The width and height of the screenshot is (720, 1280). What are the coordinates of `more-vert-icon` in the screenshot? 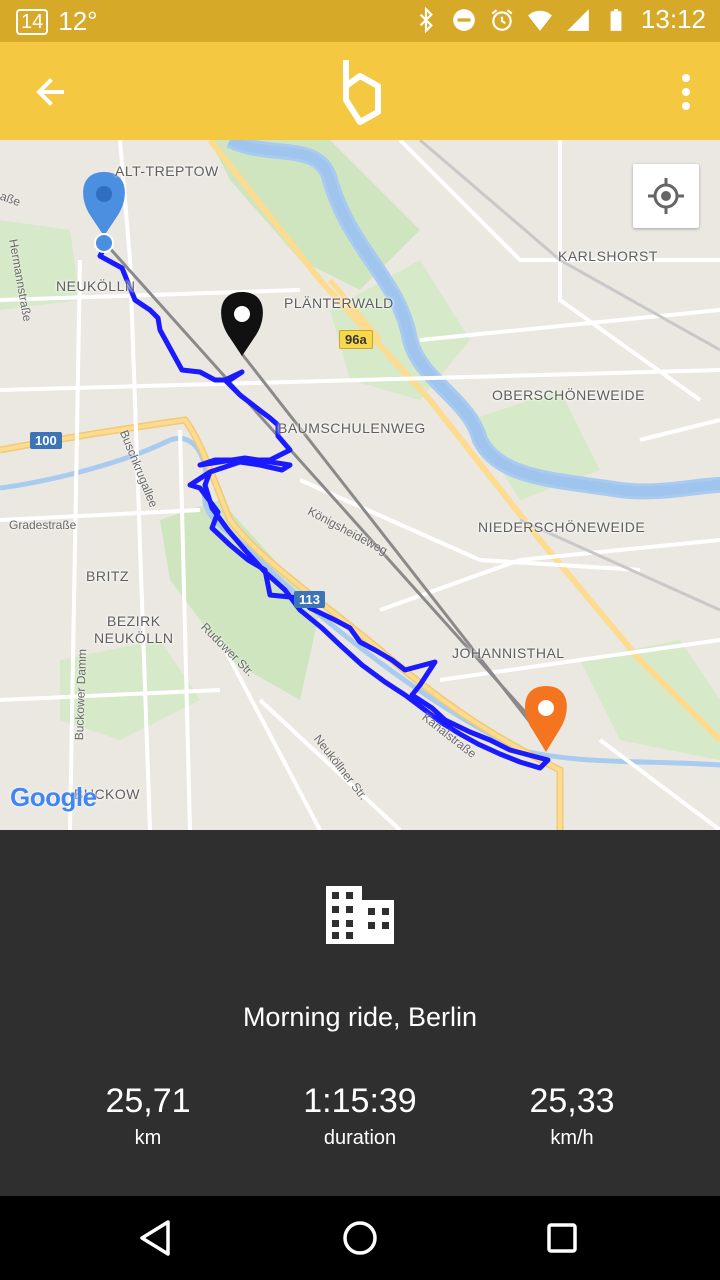 It's located at (686, 92).